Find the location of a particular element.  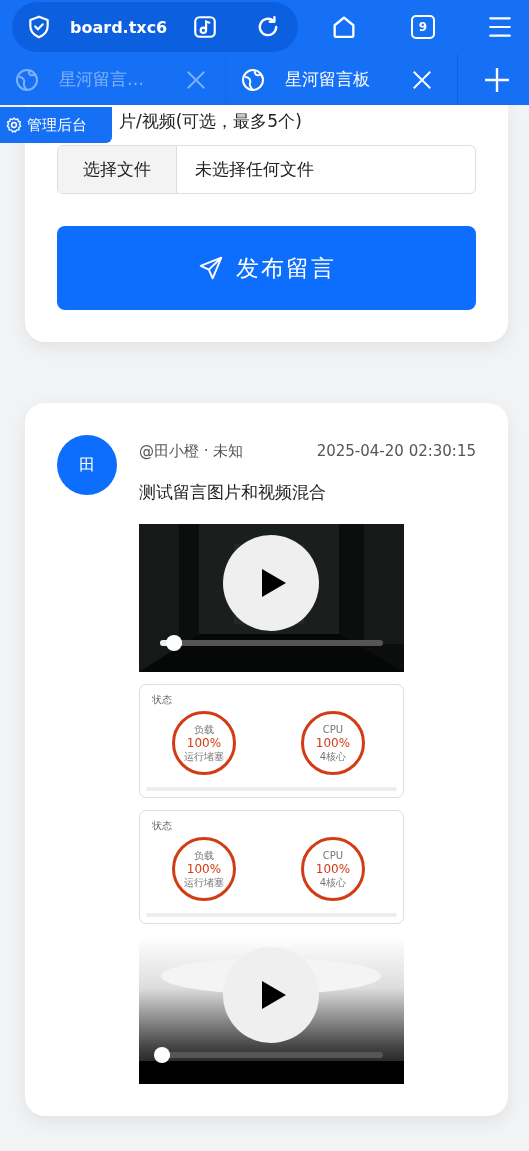

shield-check-icon is located at coordinates (39, 27).